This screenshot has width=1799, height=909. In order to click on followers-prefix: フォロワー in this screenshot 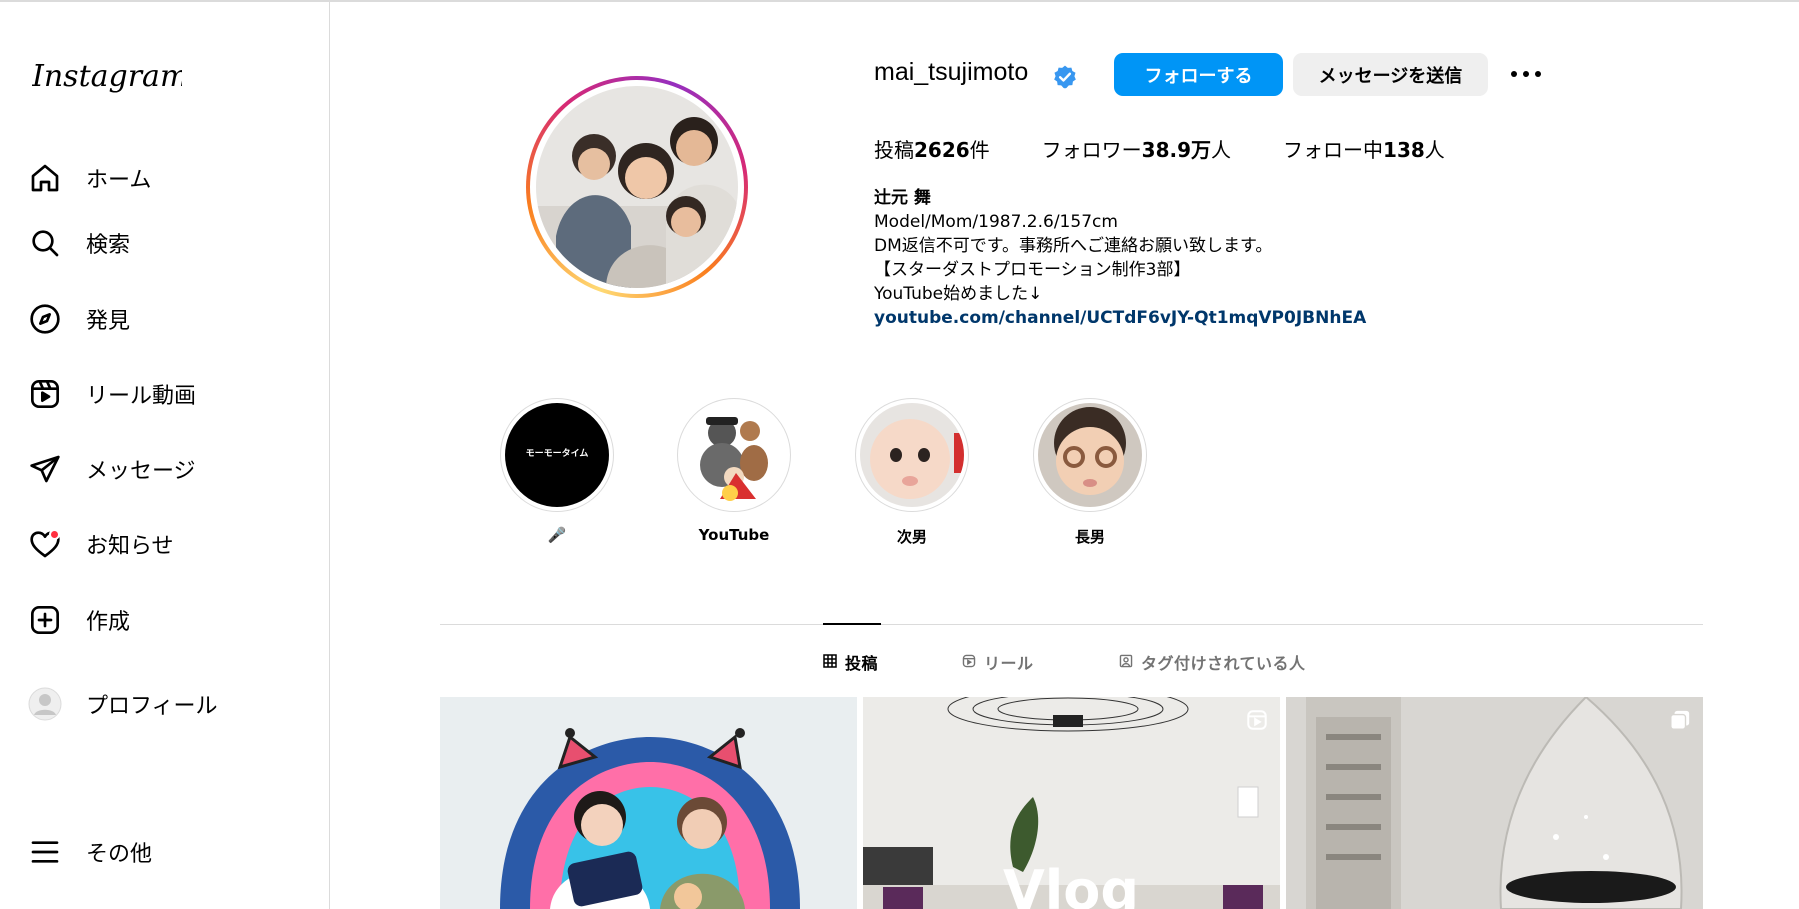, I will do `click(1091, 150)`.